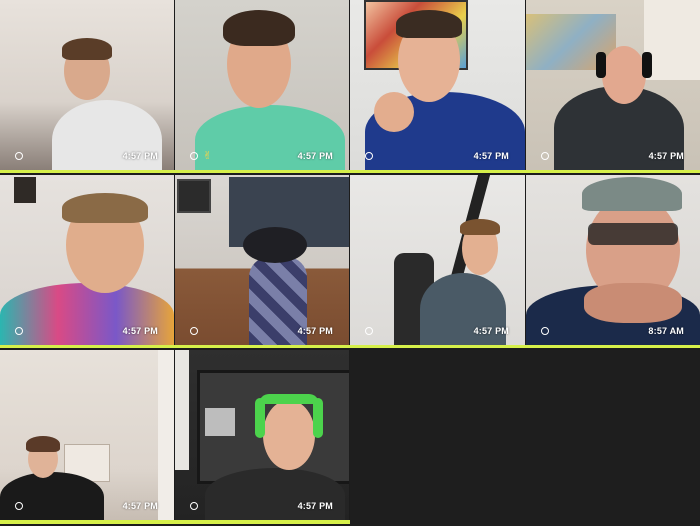 This screenshot has height=526, width=700. I want to click on video-tile: 8:57 AM, so click(613, 260).